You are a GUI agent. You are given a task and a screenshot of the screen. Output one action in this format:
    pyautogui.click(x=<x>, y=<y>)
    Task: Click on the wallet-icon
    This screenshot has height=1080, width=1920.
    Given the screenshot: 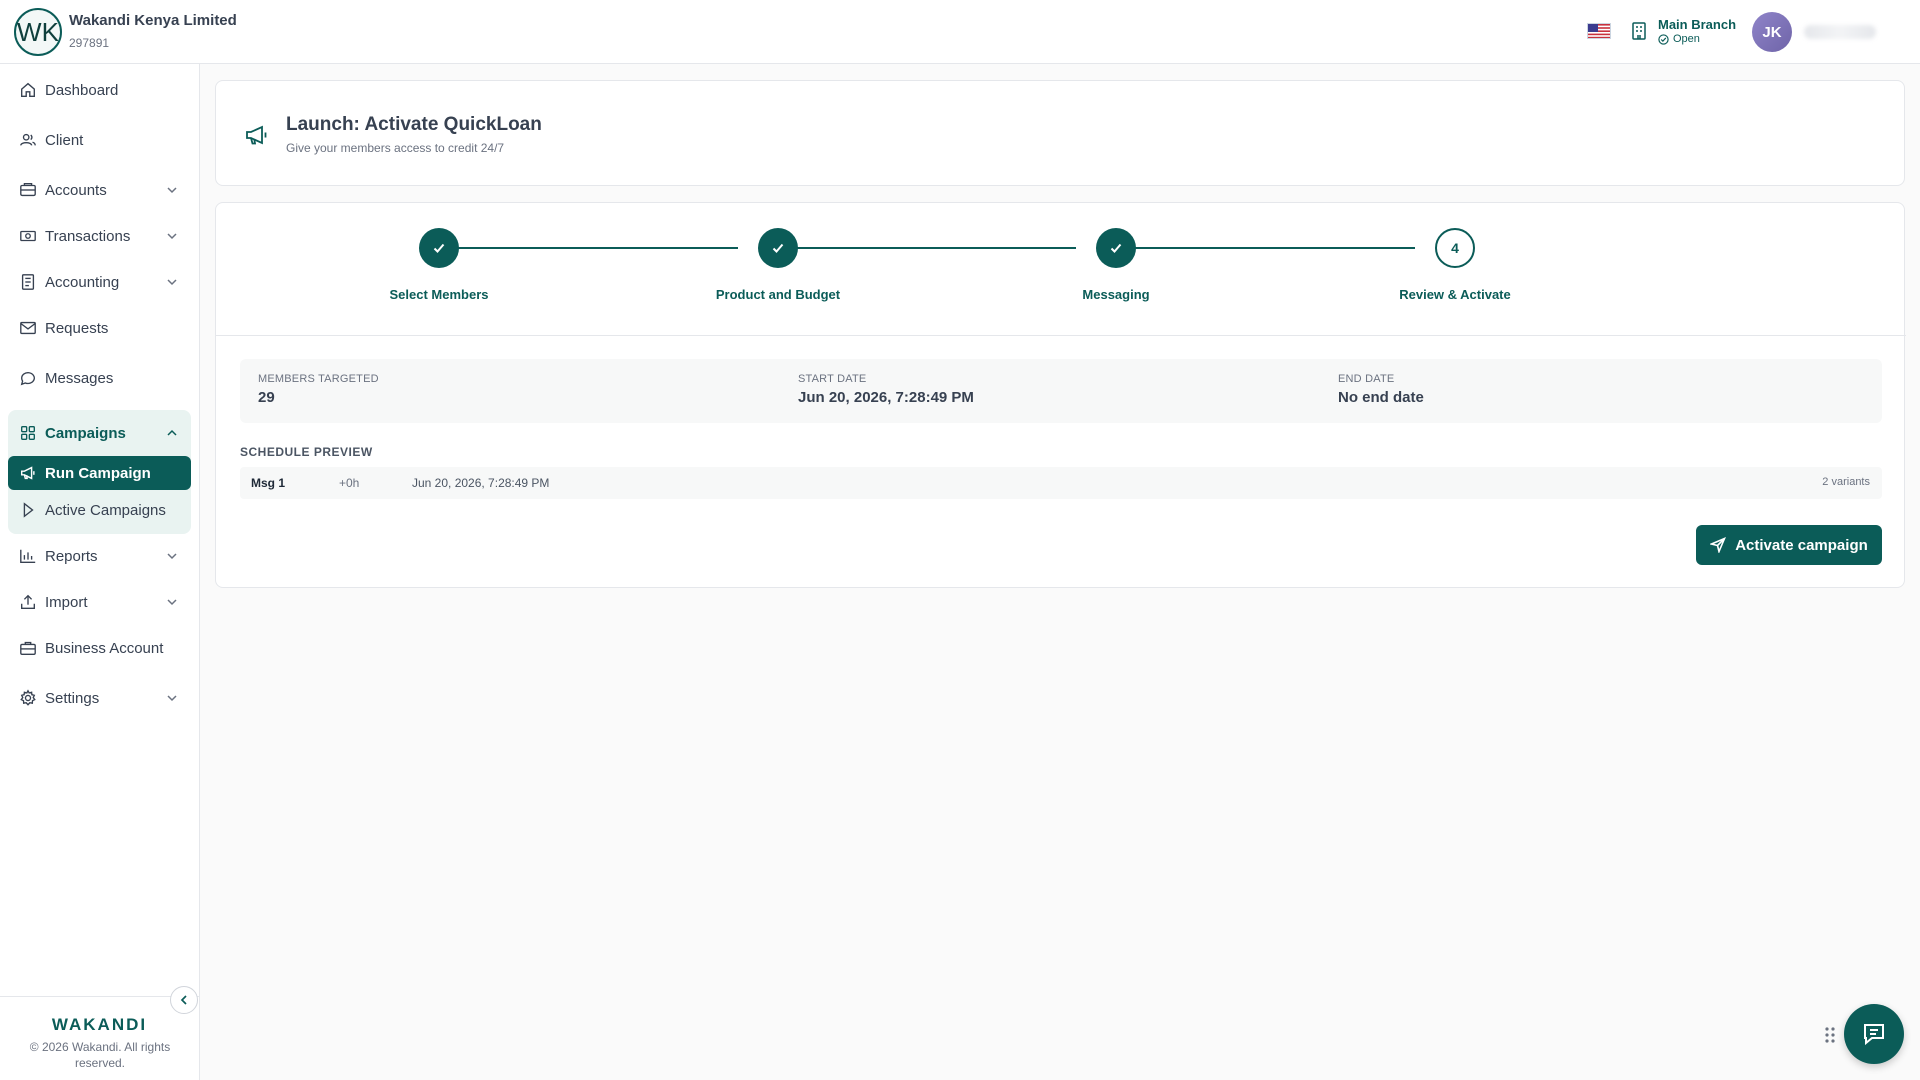 What is the action you would take?
    pyautogui.click(x=28, y=190)
    